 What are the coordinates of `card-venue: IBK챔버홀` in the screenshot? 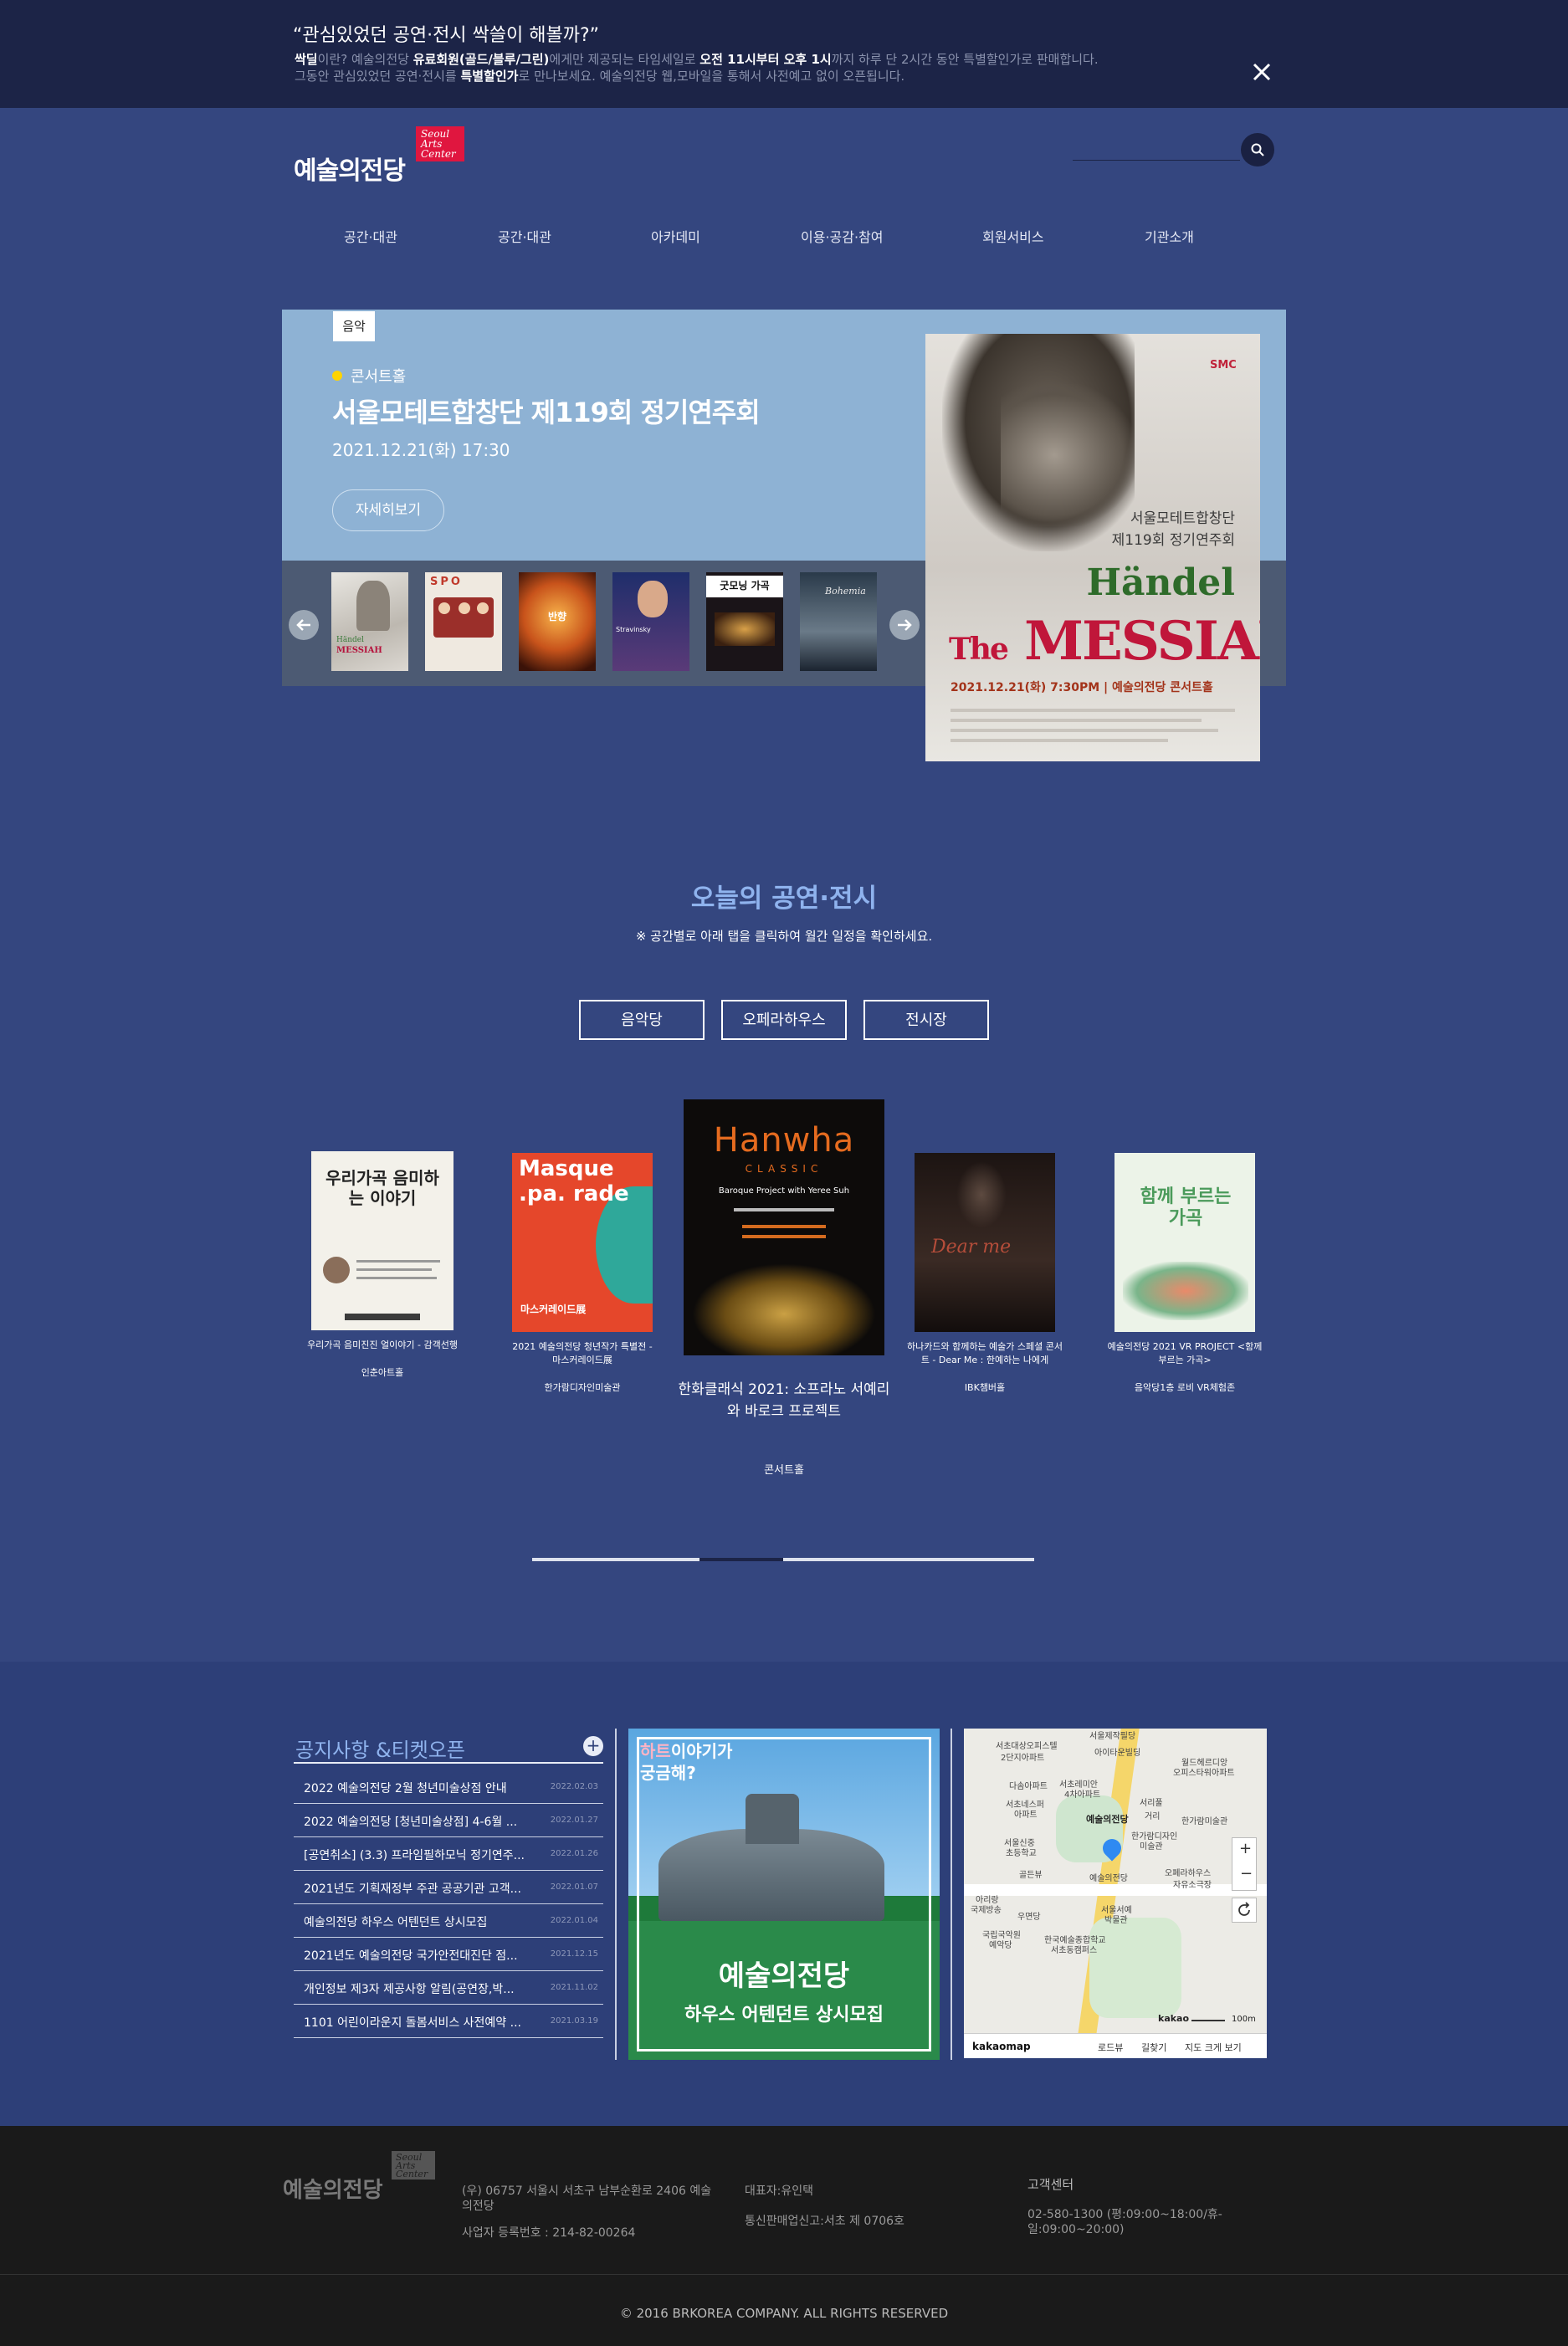 It's located at (985, 1387).